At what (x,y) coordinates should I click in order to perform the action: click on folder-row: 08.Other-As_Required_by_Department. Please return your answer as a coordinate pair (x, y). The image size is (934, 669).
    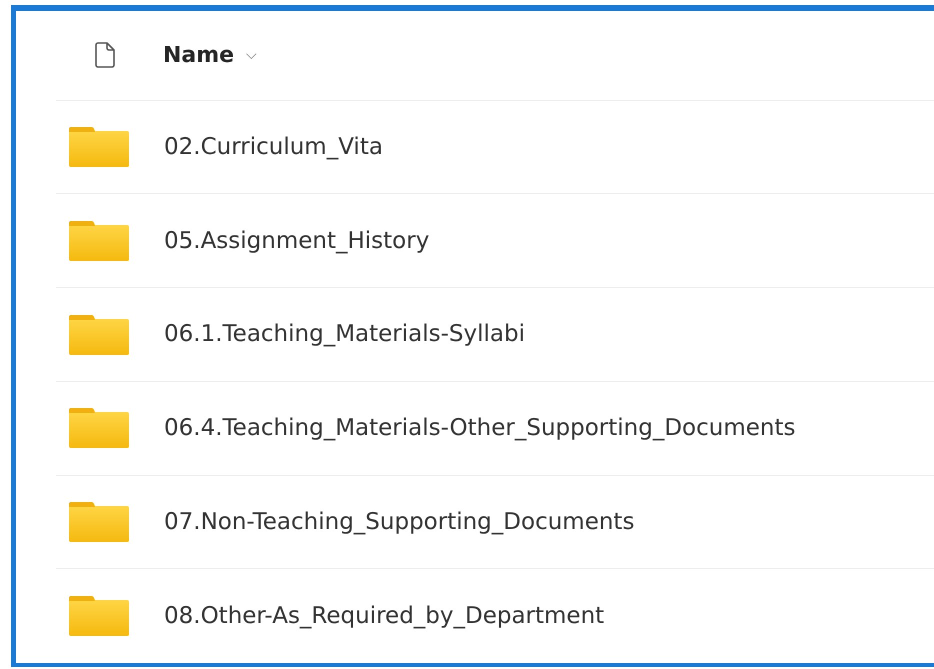
    Looking at the image, I should click on (495, 616).